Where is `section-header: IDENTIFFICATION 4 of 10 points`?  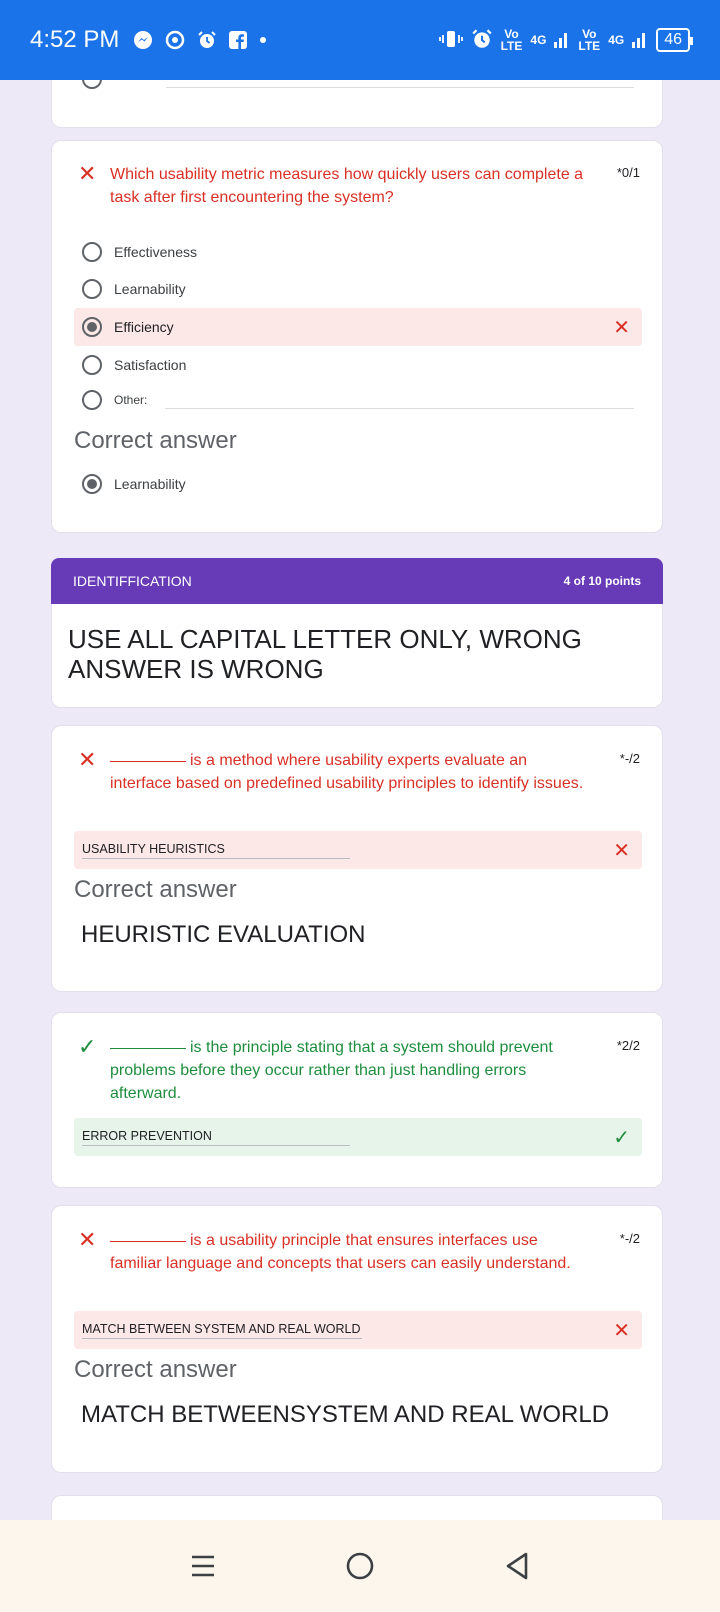 section-header: IDENTIFFICATION 4 of 10 points is located at coordinates (357, 581).